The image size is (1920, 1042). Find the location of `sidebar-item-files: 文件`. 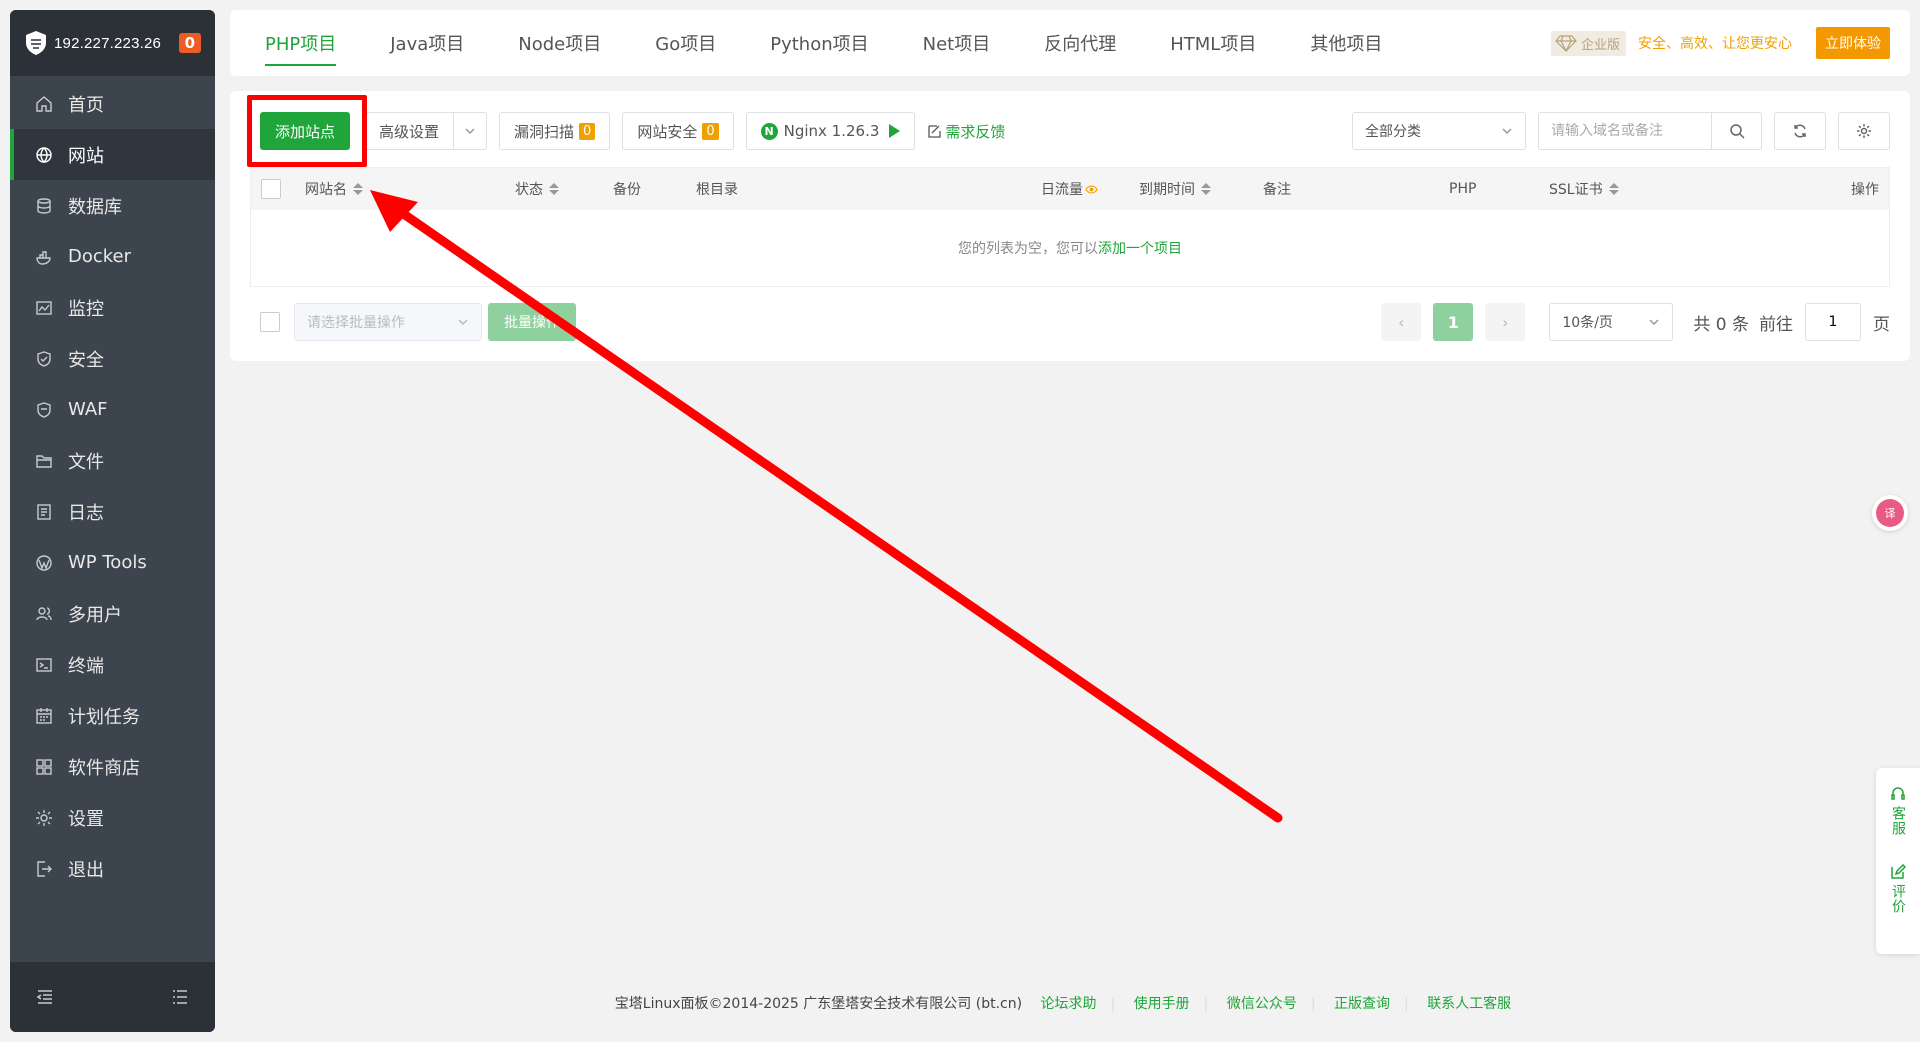

sidebar-item-files: 文件 is located at coordinates (112, 460).